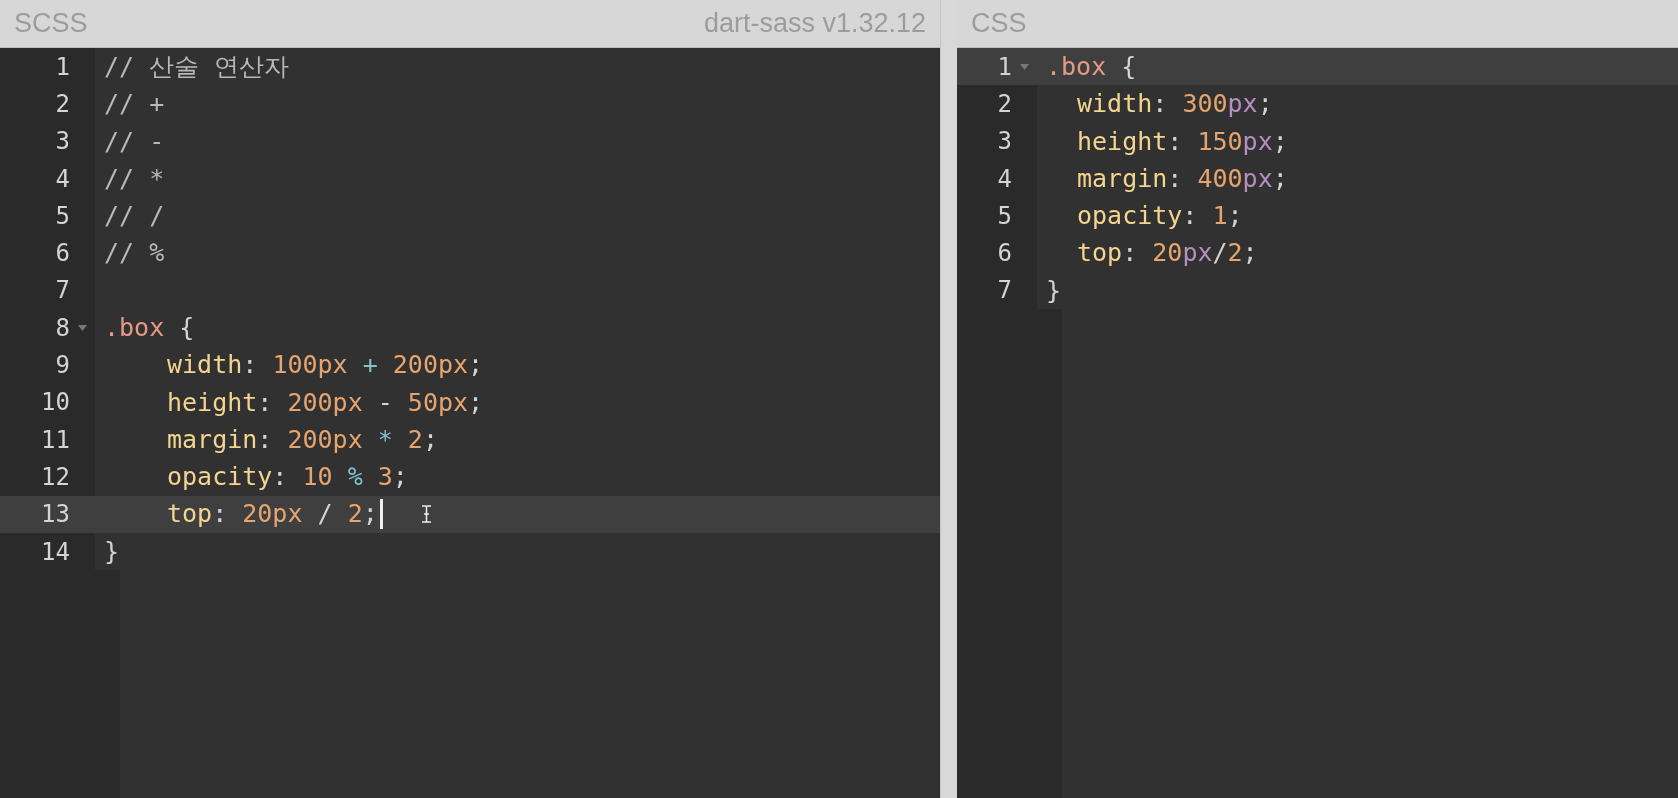  Describe the element at coordinates (317, 477) in the screenshot. I see `code-token: 10` at that location.